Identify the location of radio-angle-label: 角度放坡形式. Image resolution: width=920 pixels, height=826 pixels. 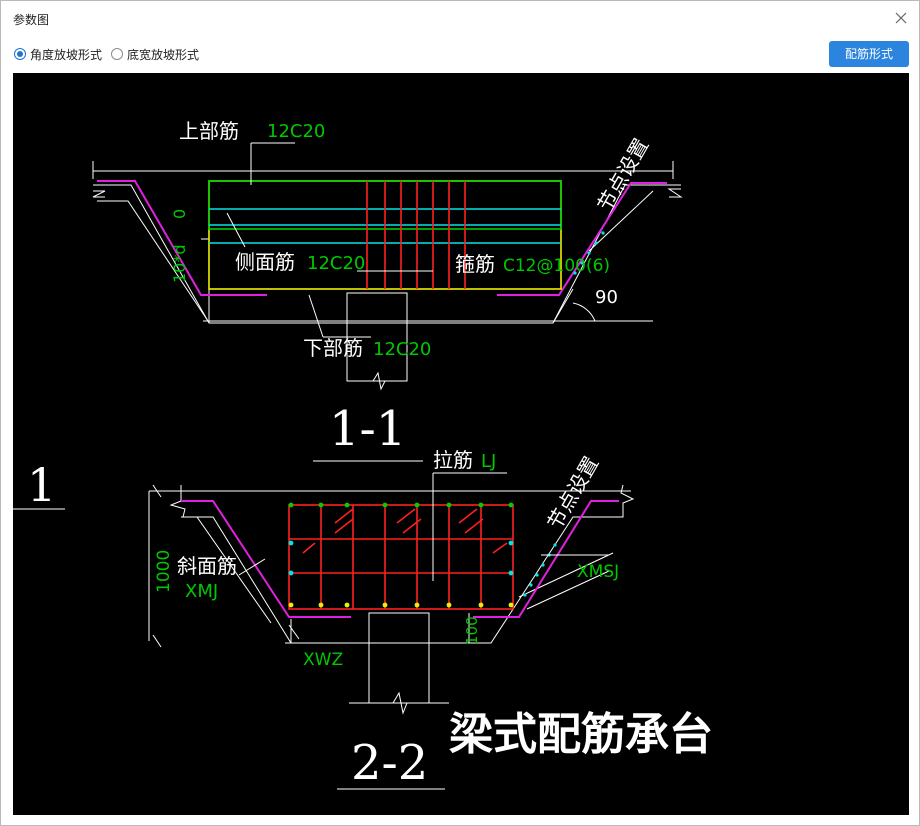
(66, 54).